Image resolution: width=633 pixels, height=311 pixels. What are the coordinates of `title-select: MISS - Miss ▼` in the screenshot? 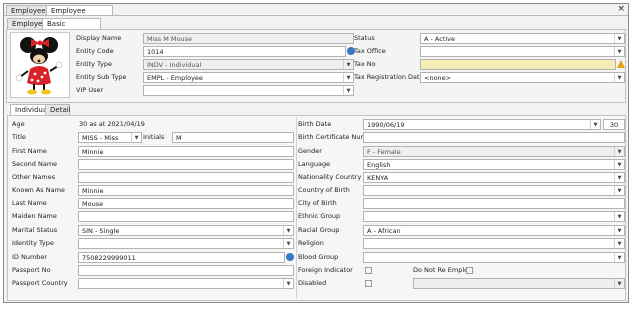 It's located at (110, 137).